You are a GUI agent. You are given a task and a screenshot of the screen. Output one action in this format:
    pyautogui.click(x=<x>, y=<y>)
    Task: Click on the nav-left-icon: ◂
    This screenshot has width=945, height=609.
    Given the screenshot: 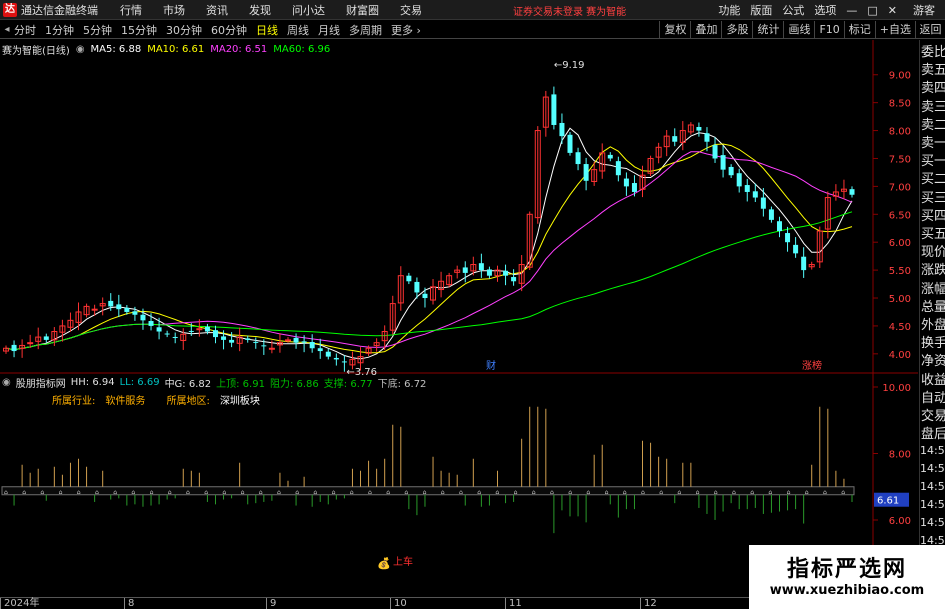 What is the action you would take?
    pyautogui.click(x=7, y=29)
    